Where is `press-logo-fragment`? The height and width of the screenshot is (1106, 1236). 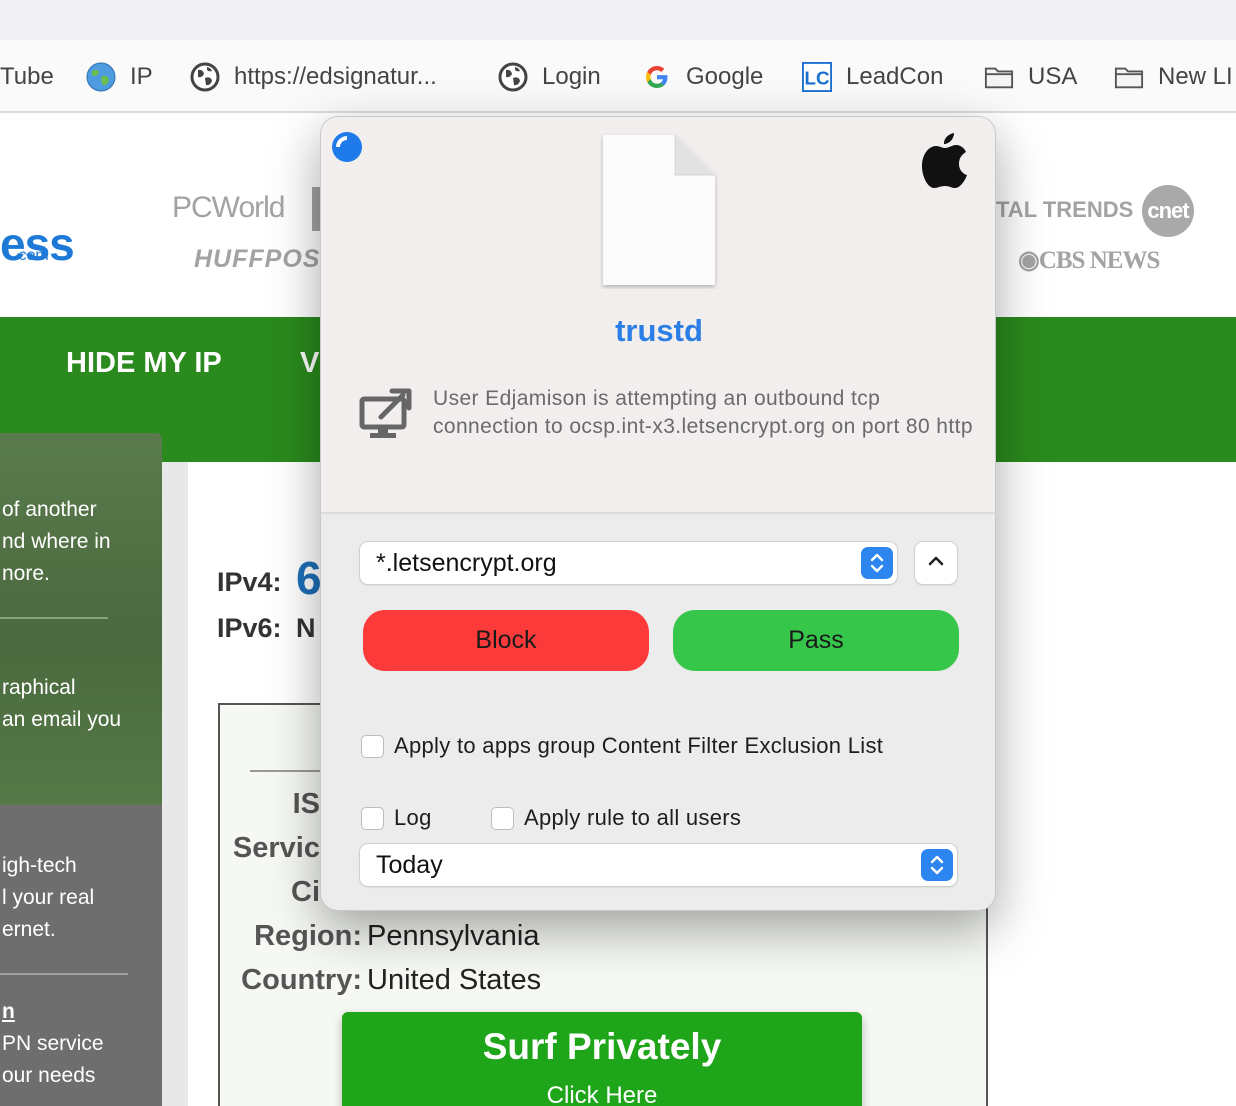 press-logo-fragment is located at coordinates (316, 209).